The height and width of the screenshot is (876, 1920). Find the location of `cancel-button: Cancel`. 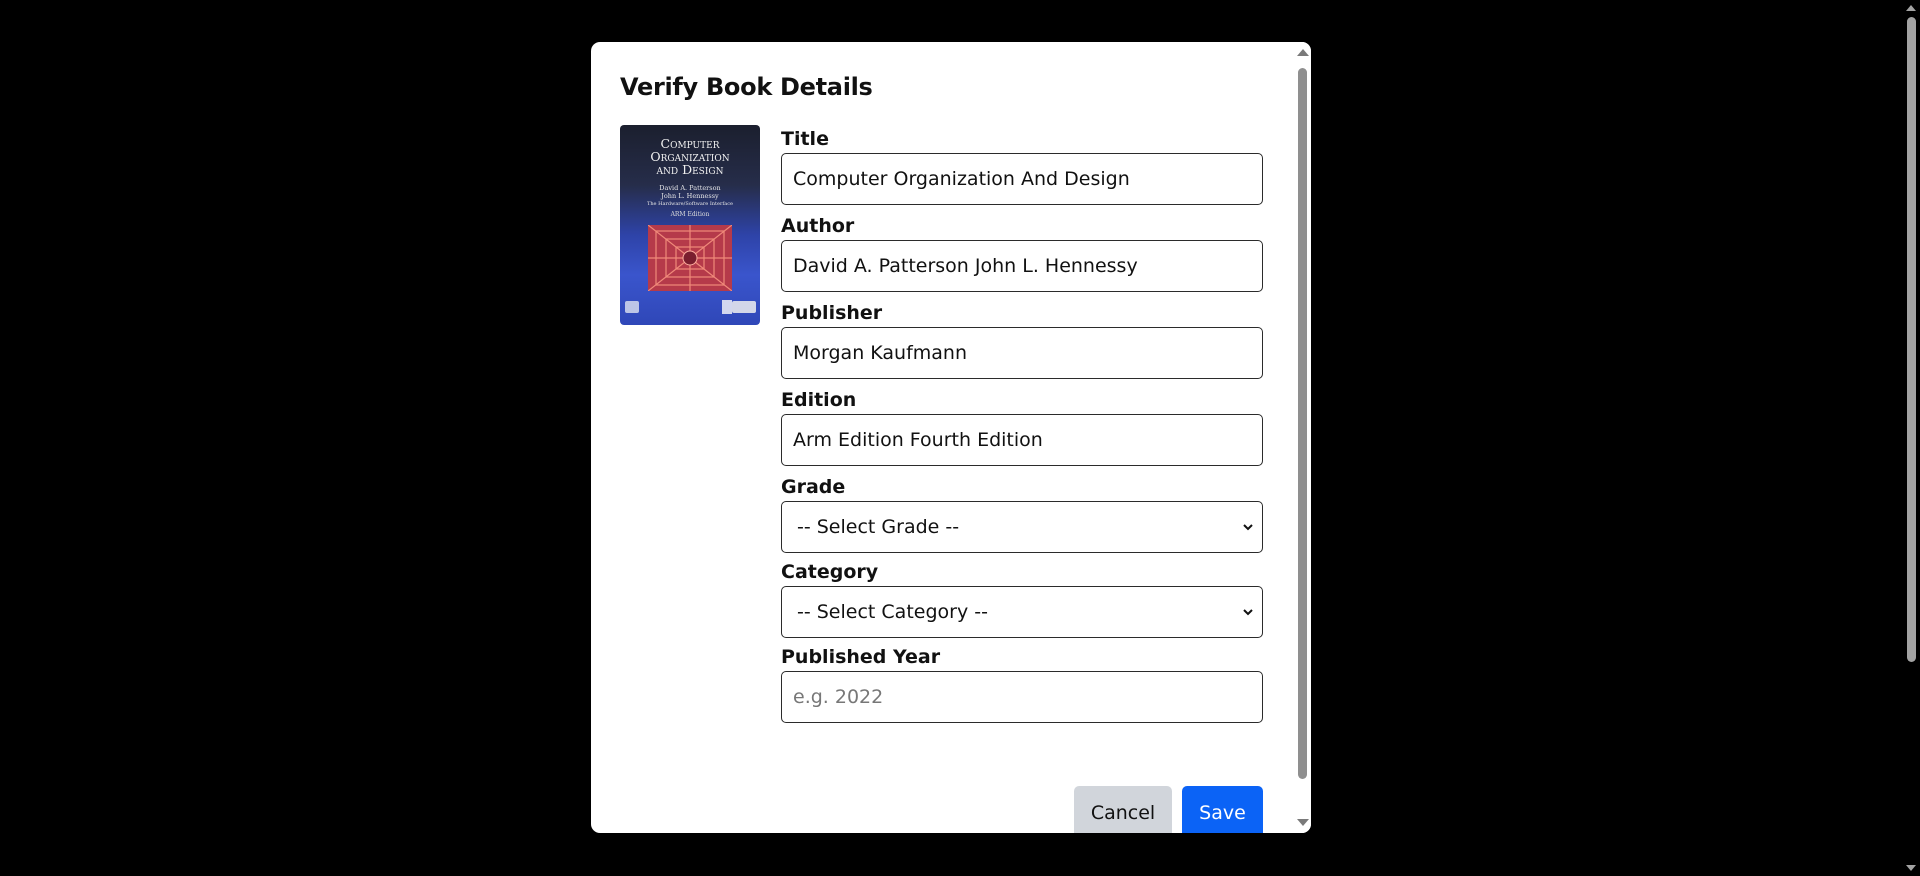

cancel-button: Cancel is located at coordinates (1123, 809).